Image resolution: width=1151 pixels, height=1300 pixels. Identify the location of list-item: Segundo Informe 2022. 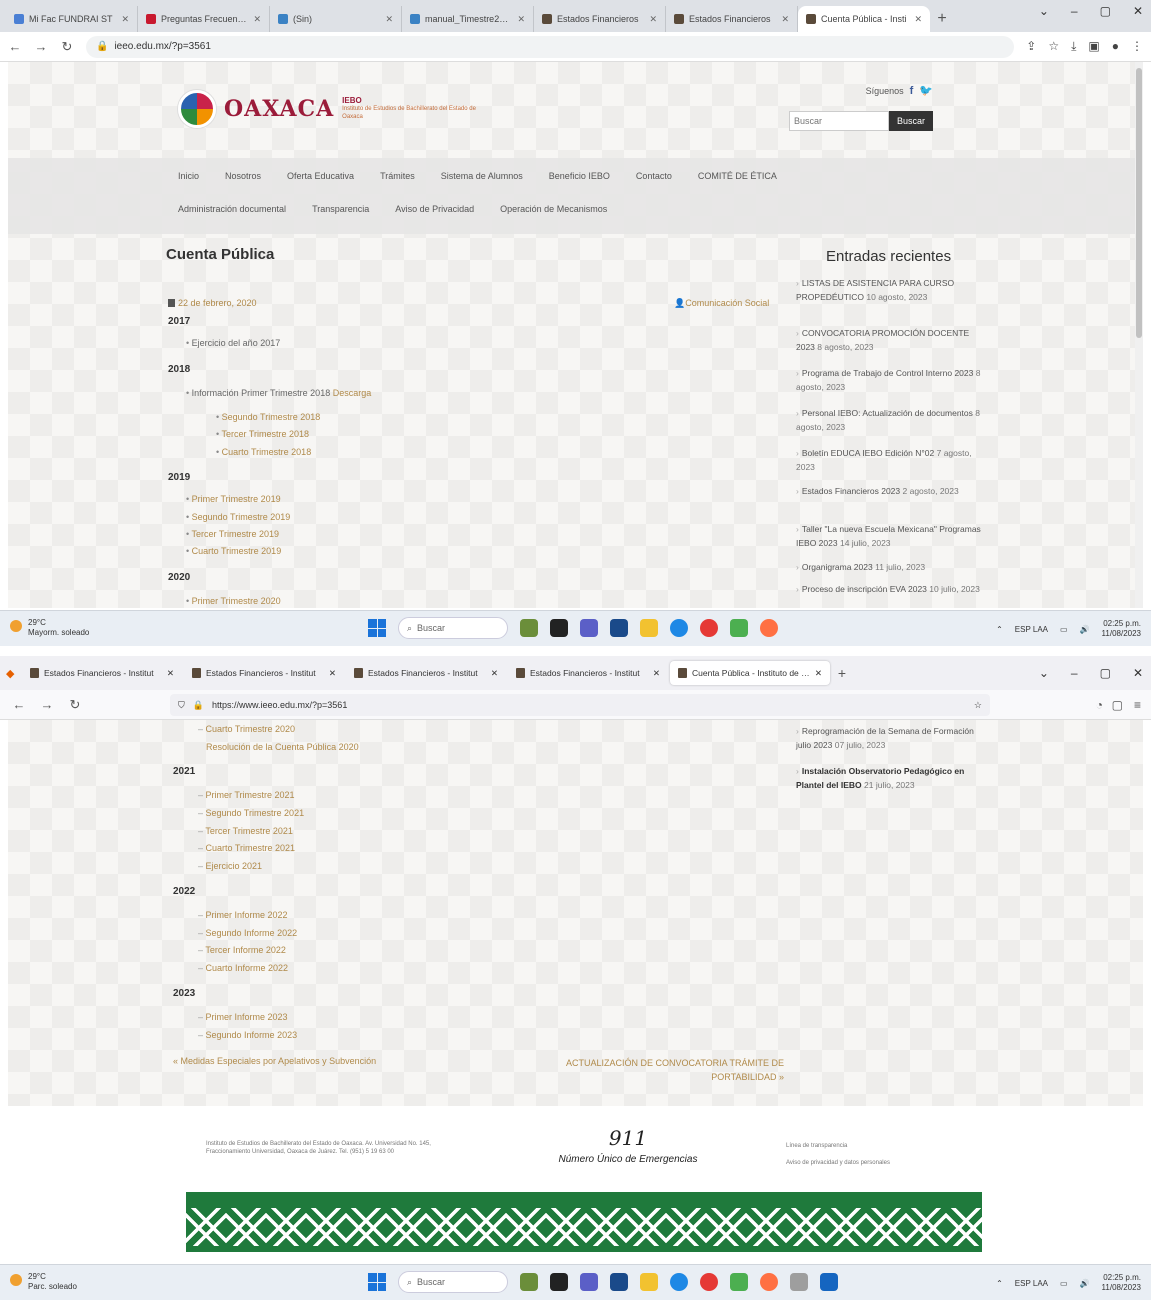
(248, 933).